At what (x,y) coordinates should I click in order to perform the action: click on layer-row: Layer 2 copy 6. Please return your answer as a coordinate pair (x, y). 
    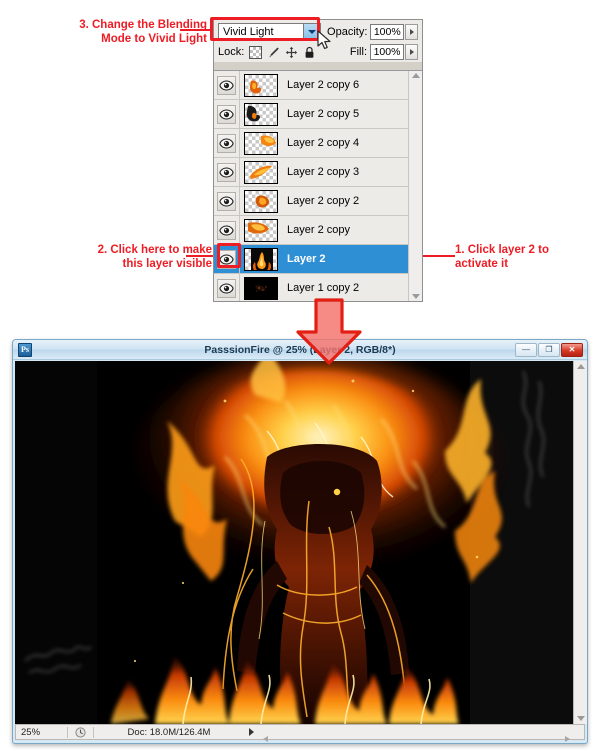
    Looking at the image, I should click on (311, 85).